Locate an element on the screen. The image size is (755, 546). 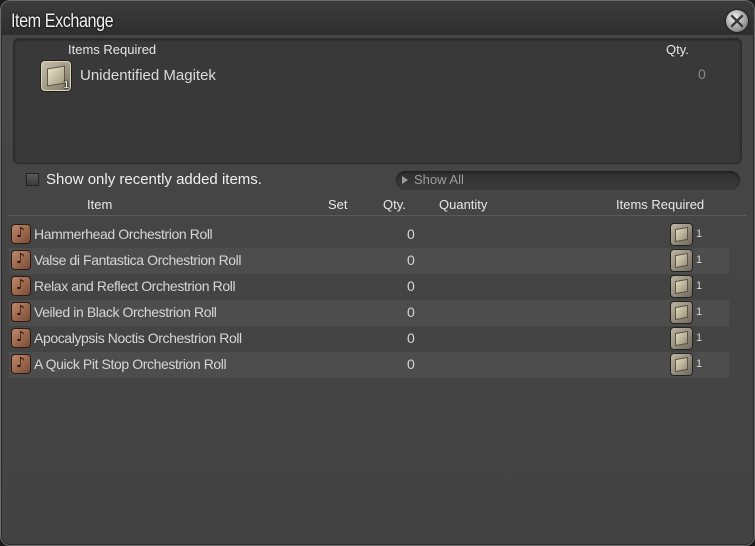
window-title: Item Exchange is located at coordinates (62, 21).